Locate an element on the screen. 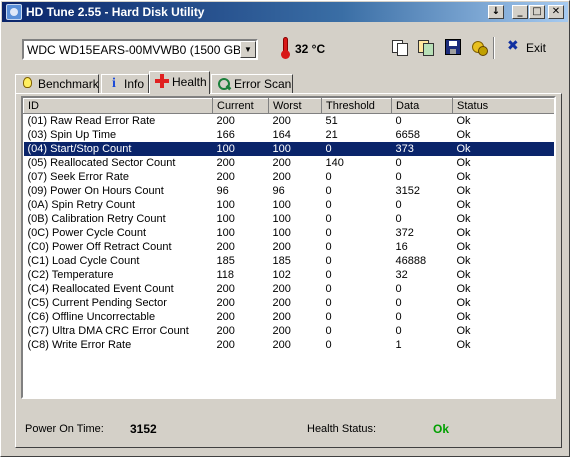 Image resolution: width=570 pixels, height=457 pixels. cell-worst: 185 is located at coordinates (281, 261).